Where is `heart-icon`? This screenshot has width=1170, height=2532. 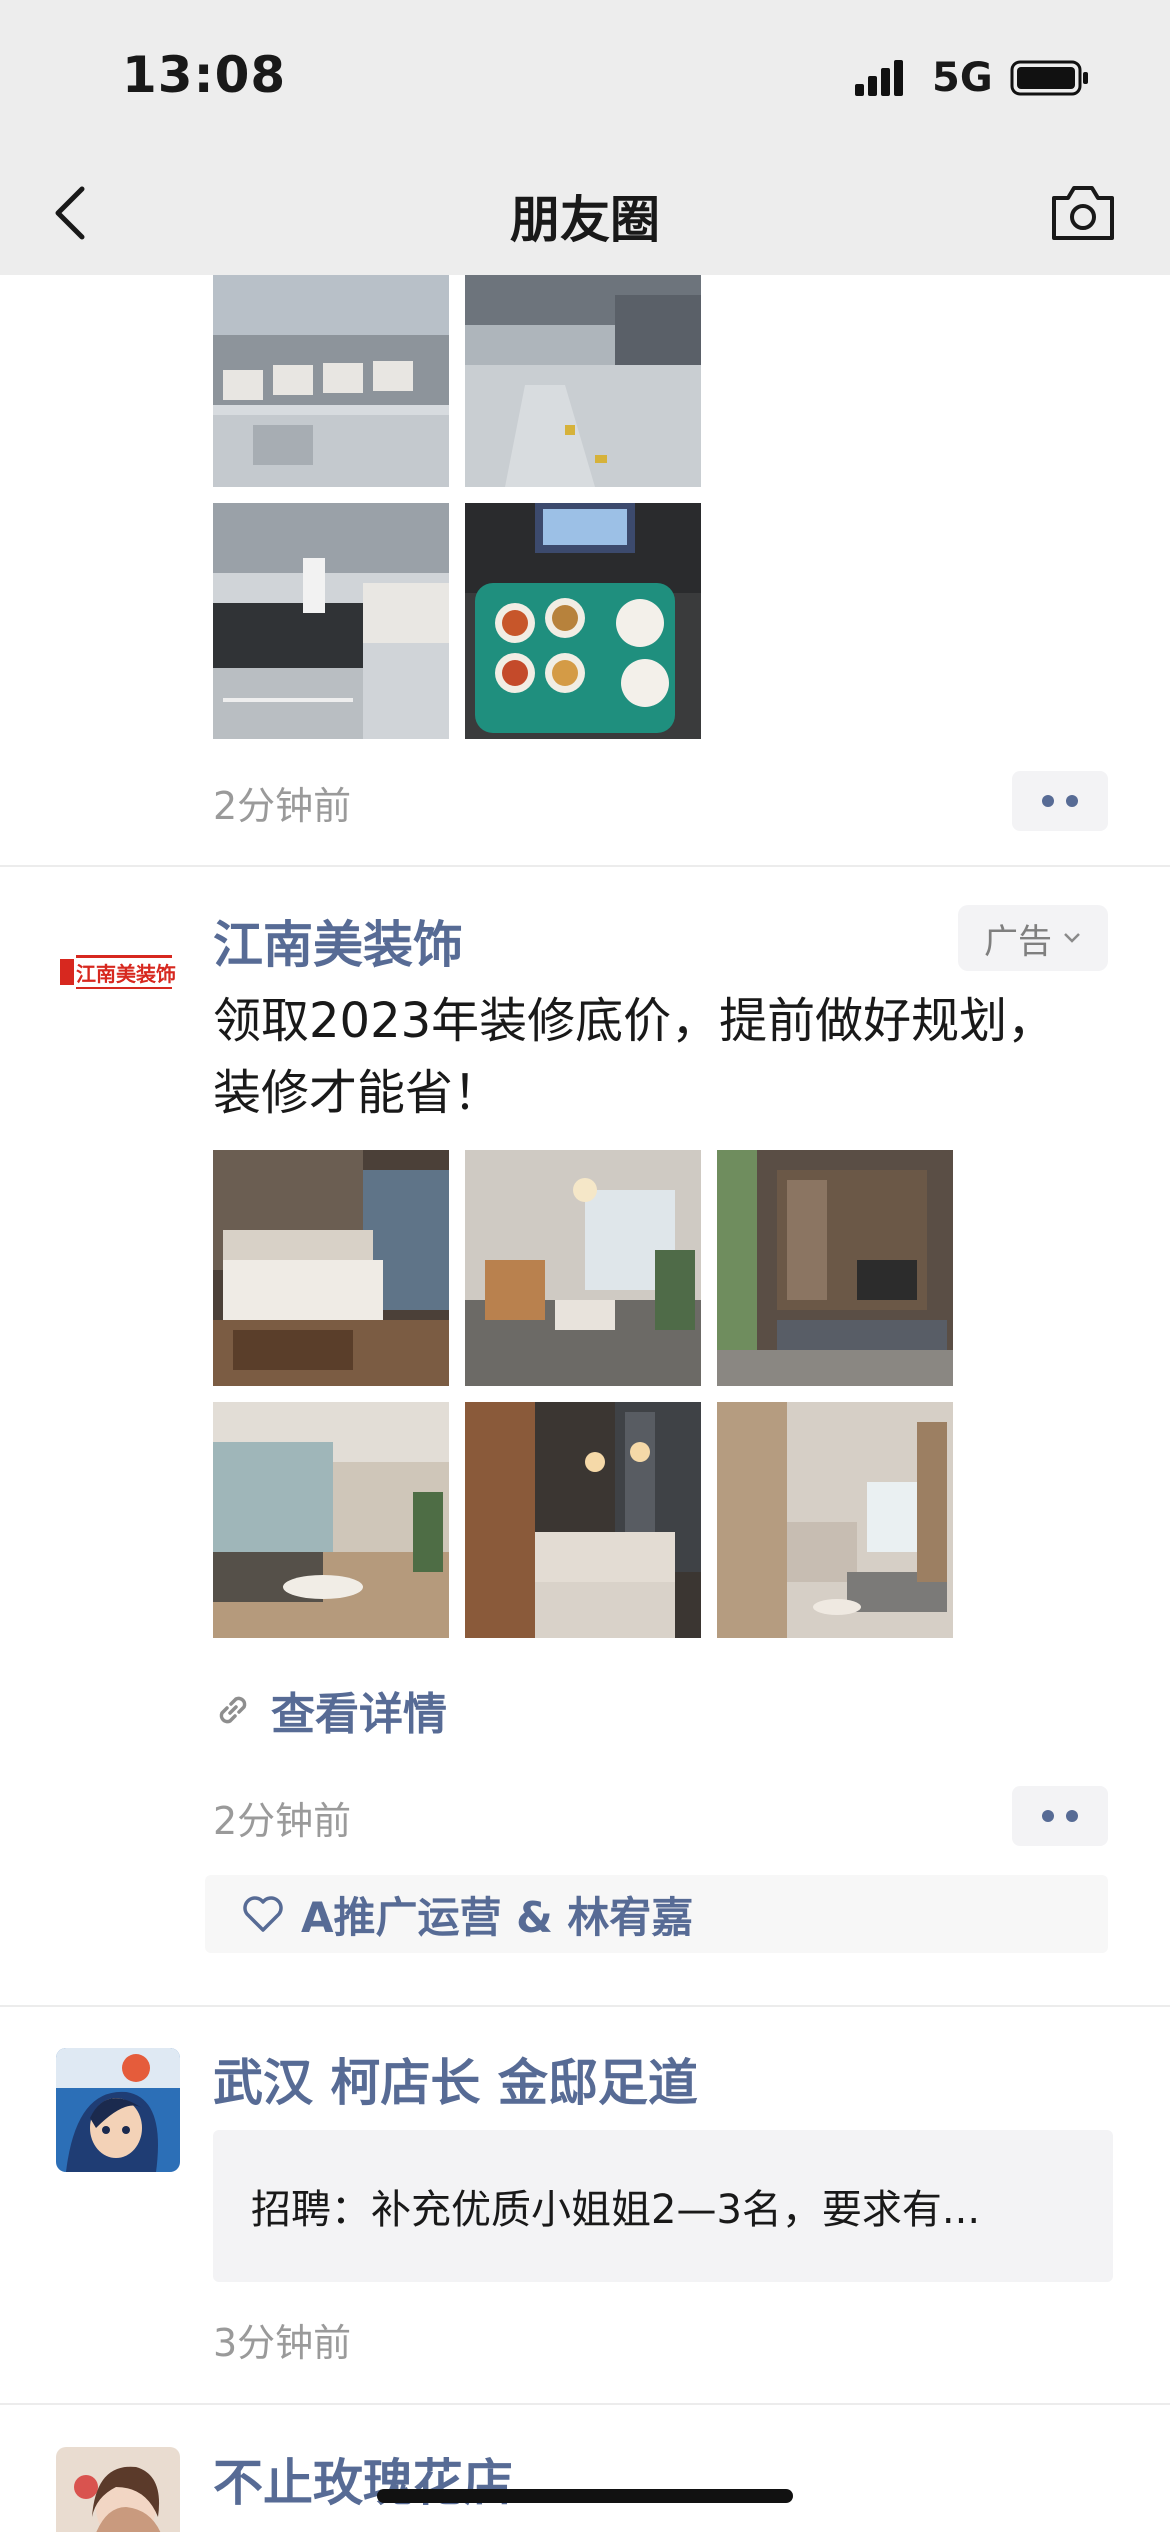 heart-icon is located at coordinates (263, 1914).